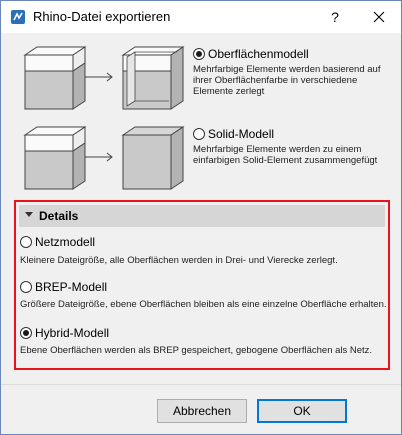 The image size is (402, 435). I want to click on surface-model-option: Oberflächenmodell, so click(293, 55).